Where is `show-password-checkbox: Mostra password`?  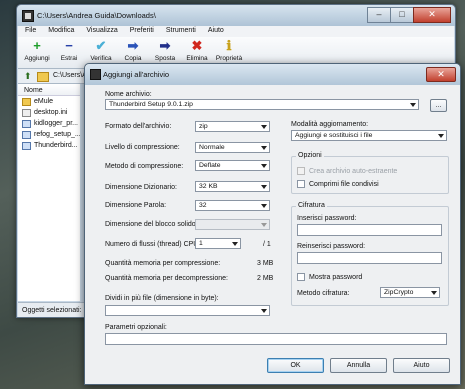 show-password-checkbox: Mostra password is located at coordinates (329, 277).